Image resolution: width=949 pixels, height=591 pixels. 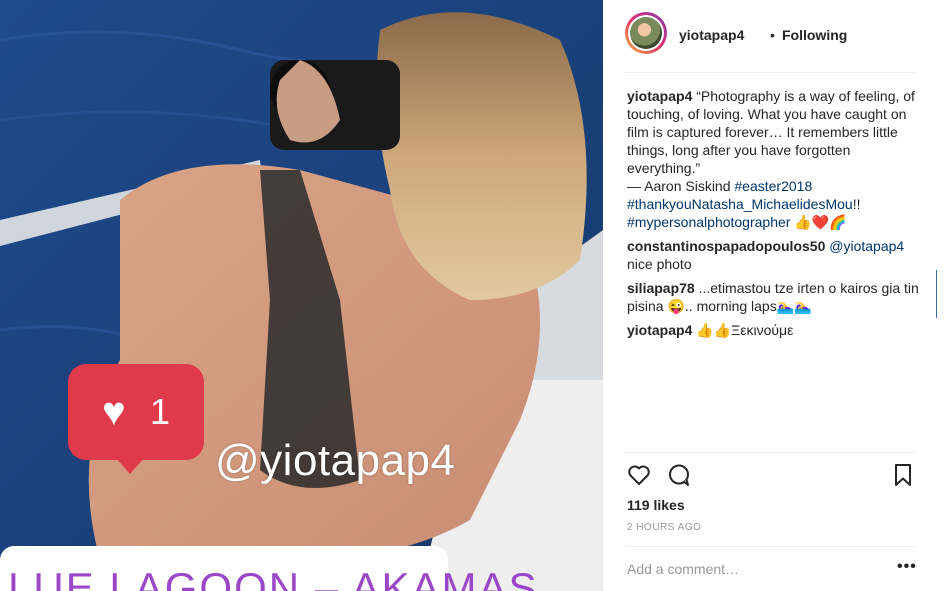 I want to click on mention-sticker: @yiotapap4, so click(x=335, y=460).